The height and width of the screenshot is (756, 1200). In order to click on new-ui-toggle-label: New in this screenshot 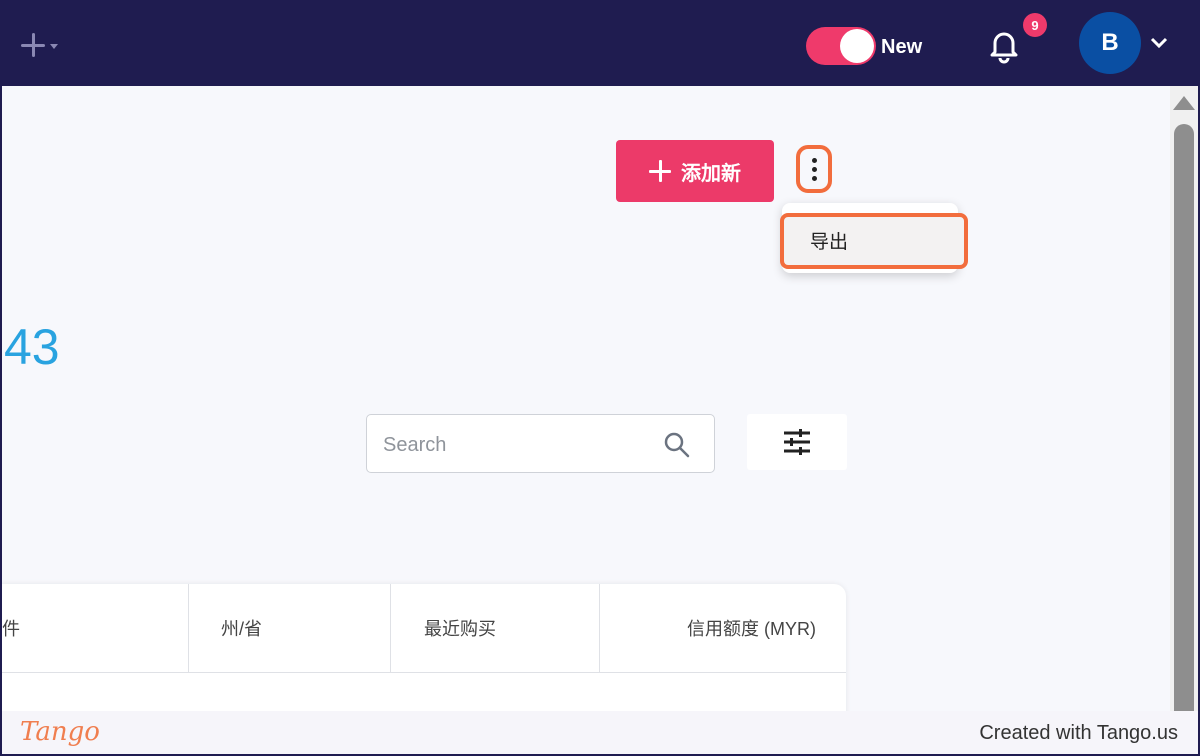, I will do `click(902, 47)`.